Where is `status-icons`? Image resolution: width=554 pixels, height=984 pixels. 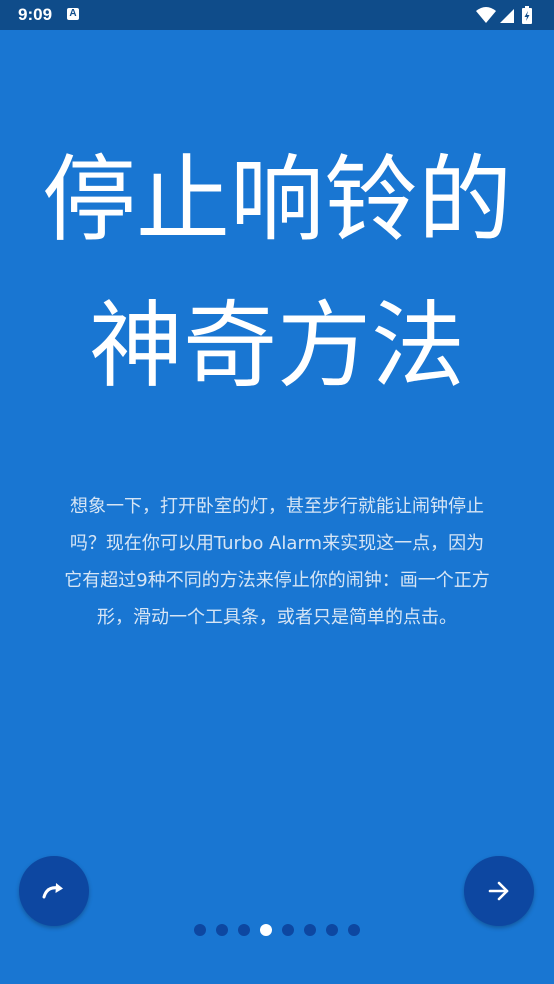 status-icons is located at coordinates (507, 15).